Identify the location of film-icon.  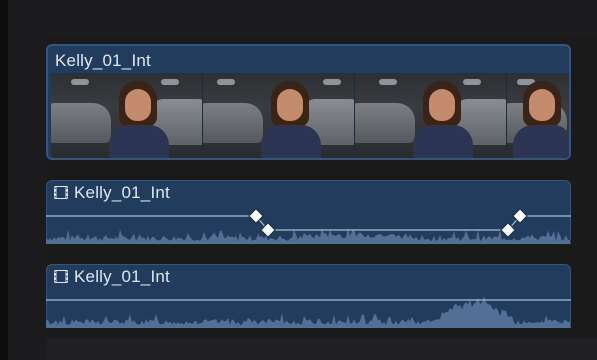
(61, 276).